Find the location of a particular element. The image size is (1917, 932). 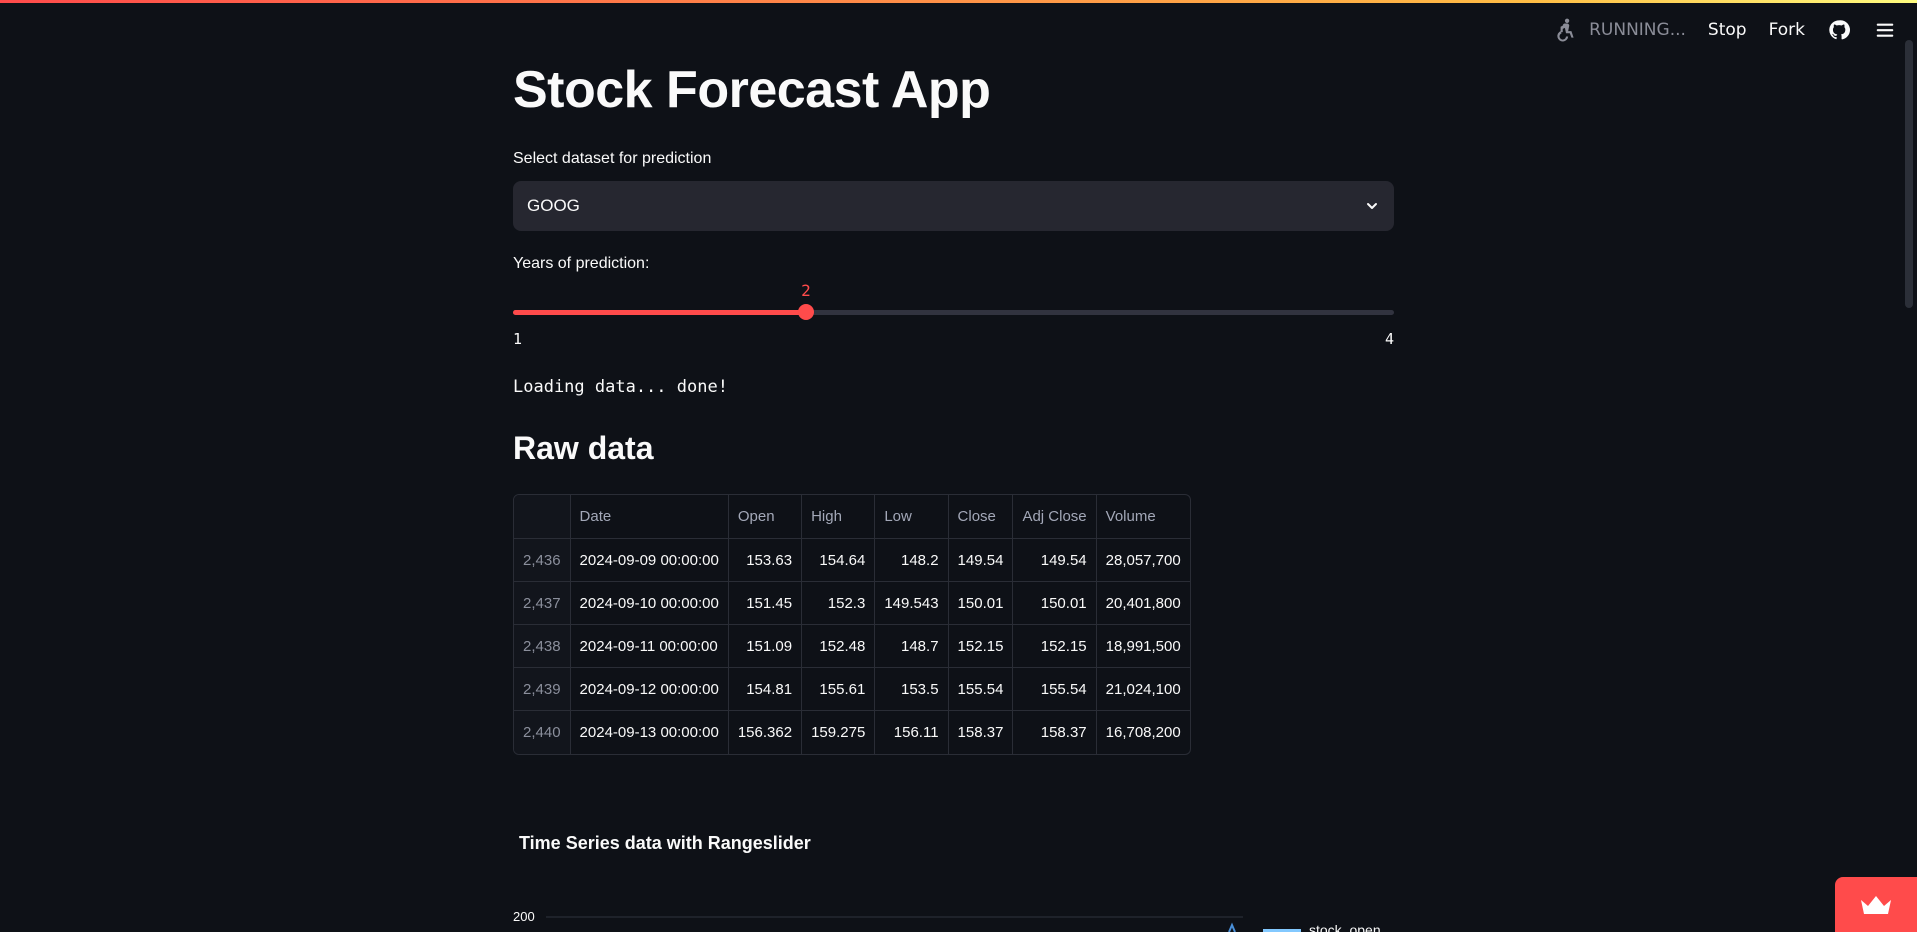

table-cell: 2024-09-12 00:00:00 is located at coordinates (649, 689).